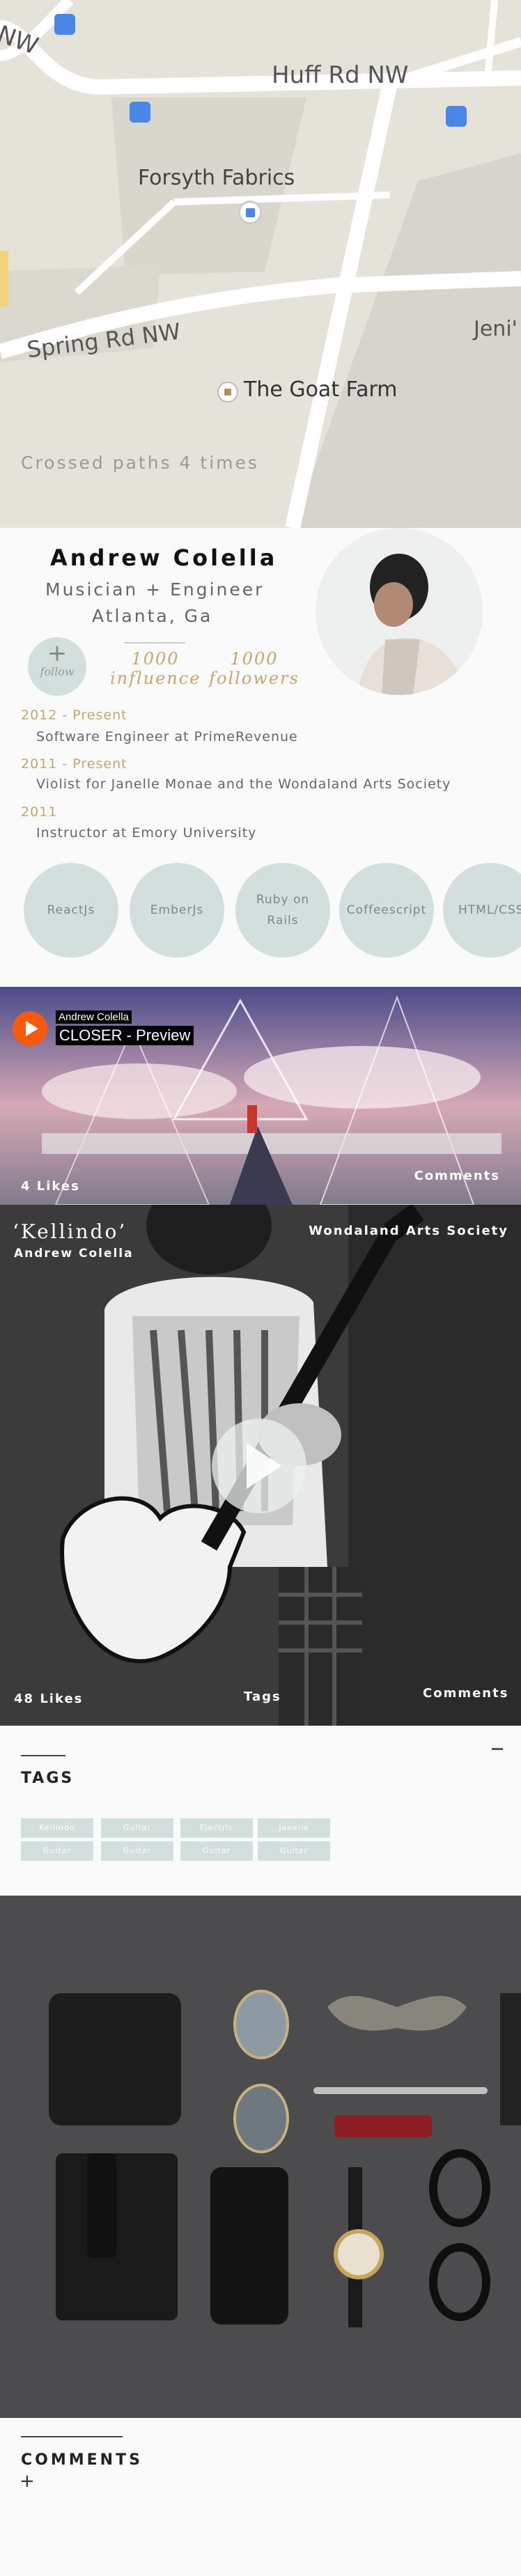 Image resolution: width=521 pixels, height=2576 pixels. Describe the element at coordinates (155, 678) in the screenshot. I see `stat-influence-label: influence` at that location.